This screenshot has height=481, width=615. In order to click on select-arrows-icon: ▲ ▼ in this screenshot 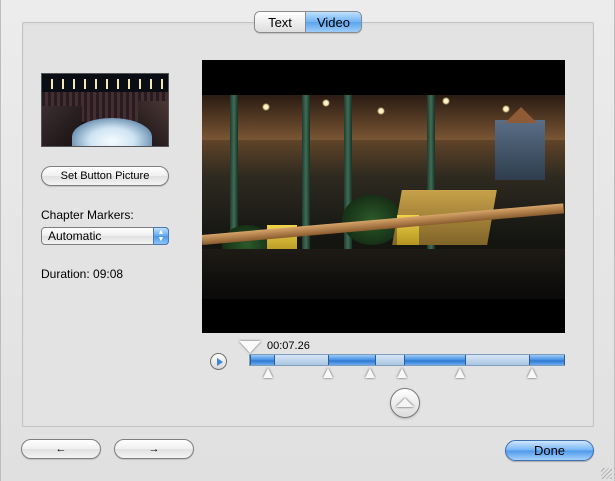, I will do `click(161, 236)`.